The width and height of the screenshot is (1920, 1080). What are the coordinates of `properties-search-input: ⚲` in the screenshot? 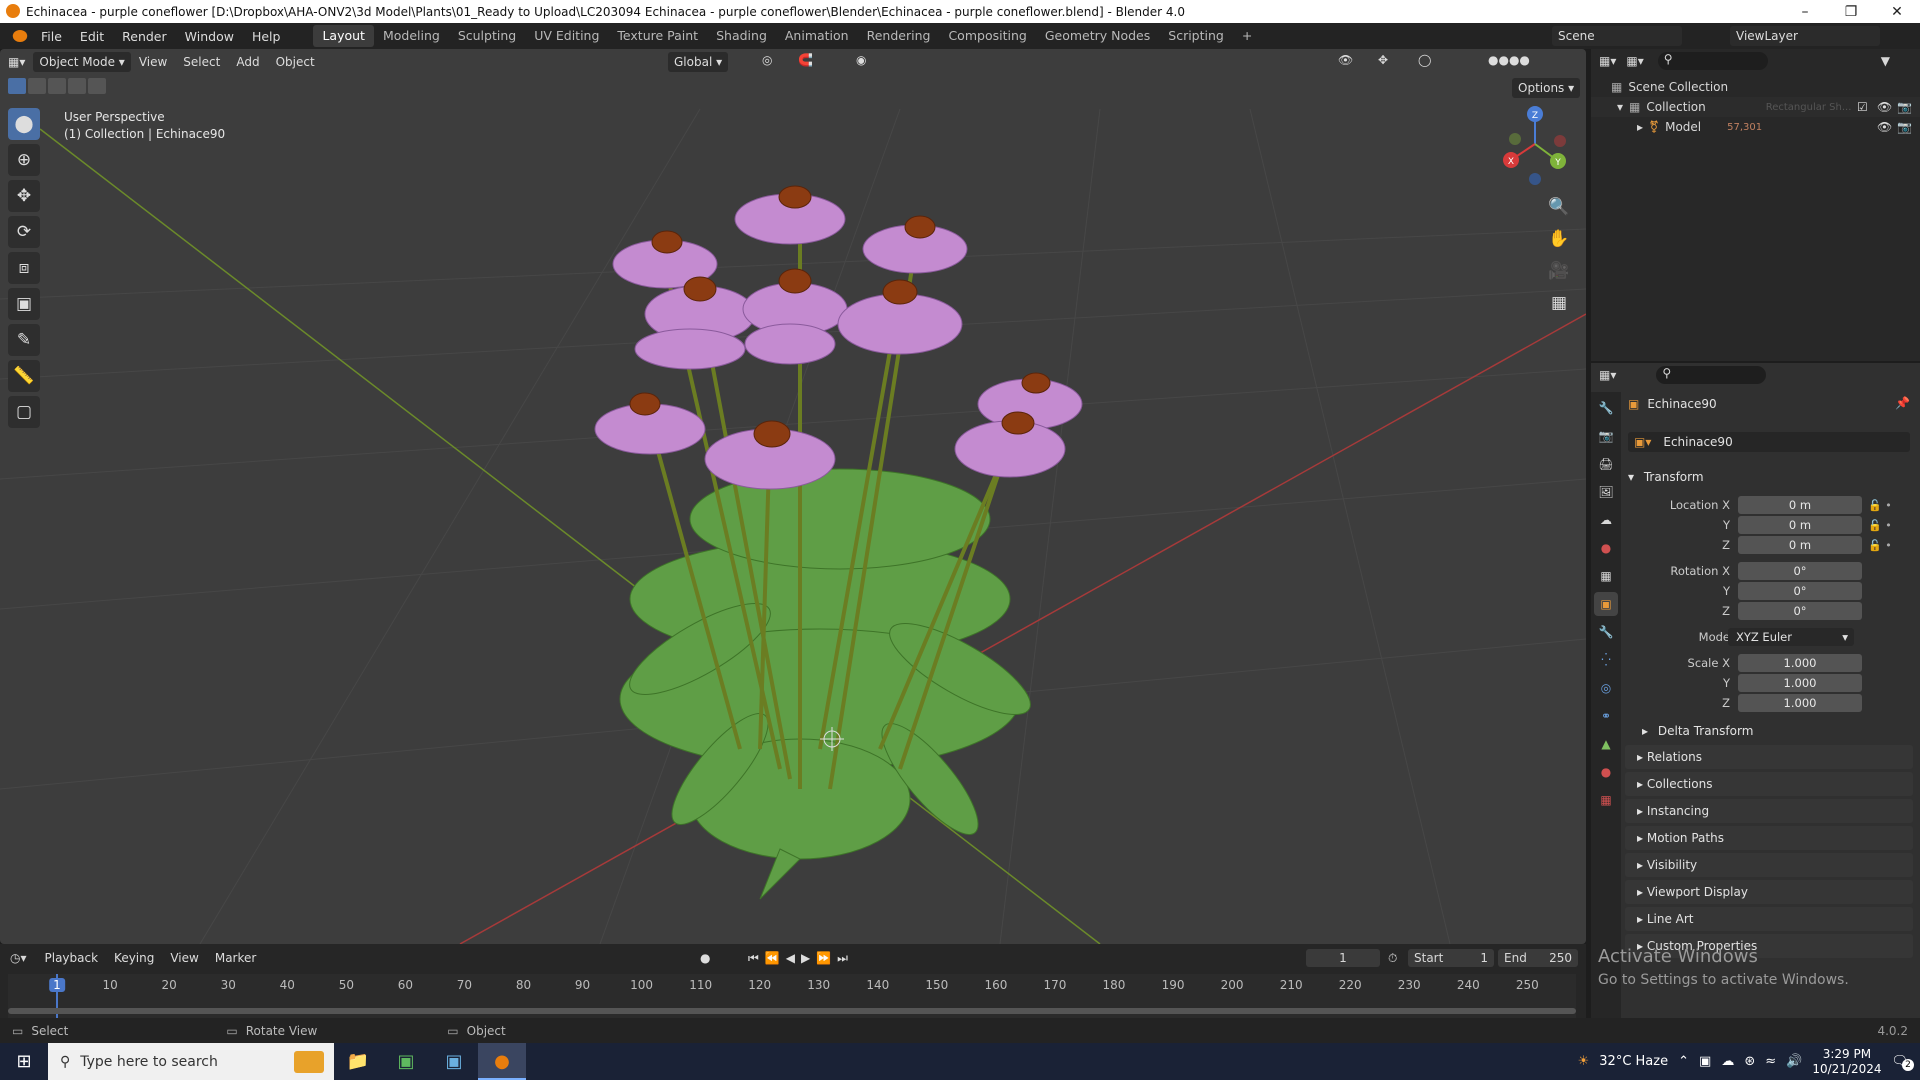 It's located at (1711, 375).